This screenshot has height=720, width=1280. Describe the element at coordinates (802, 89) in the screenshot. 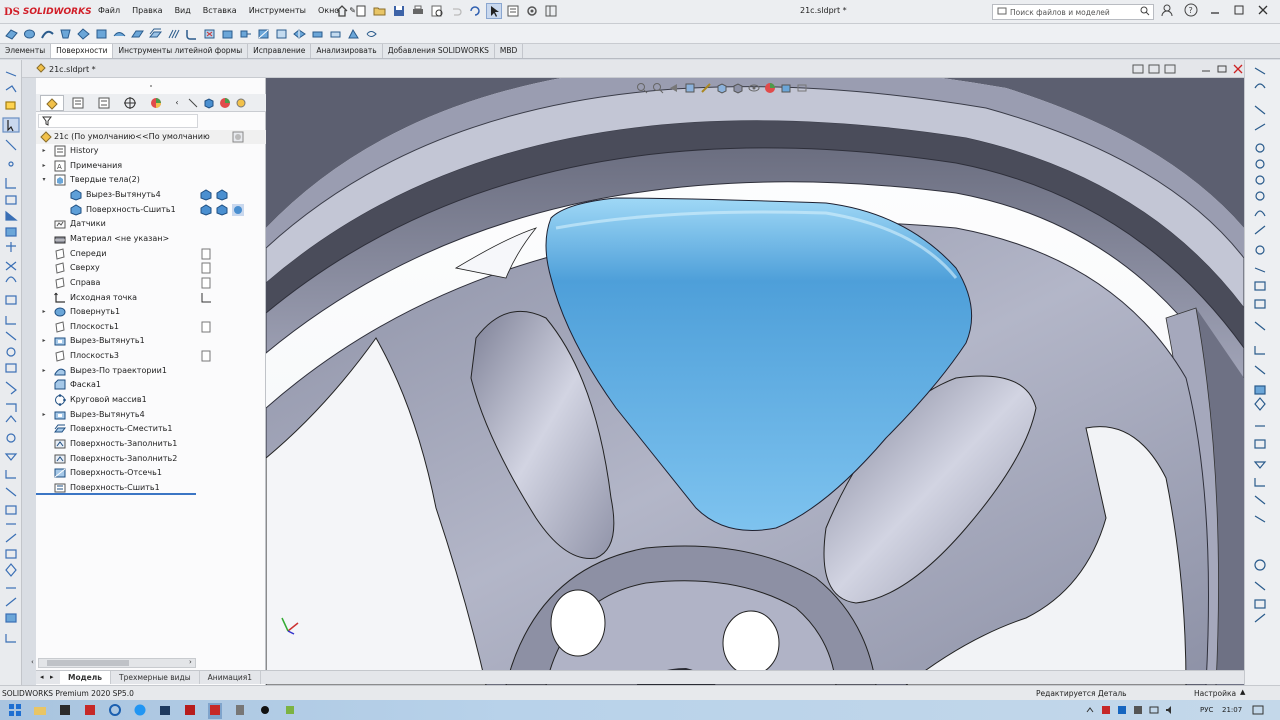

I see `view-settings-icon` at that location.